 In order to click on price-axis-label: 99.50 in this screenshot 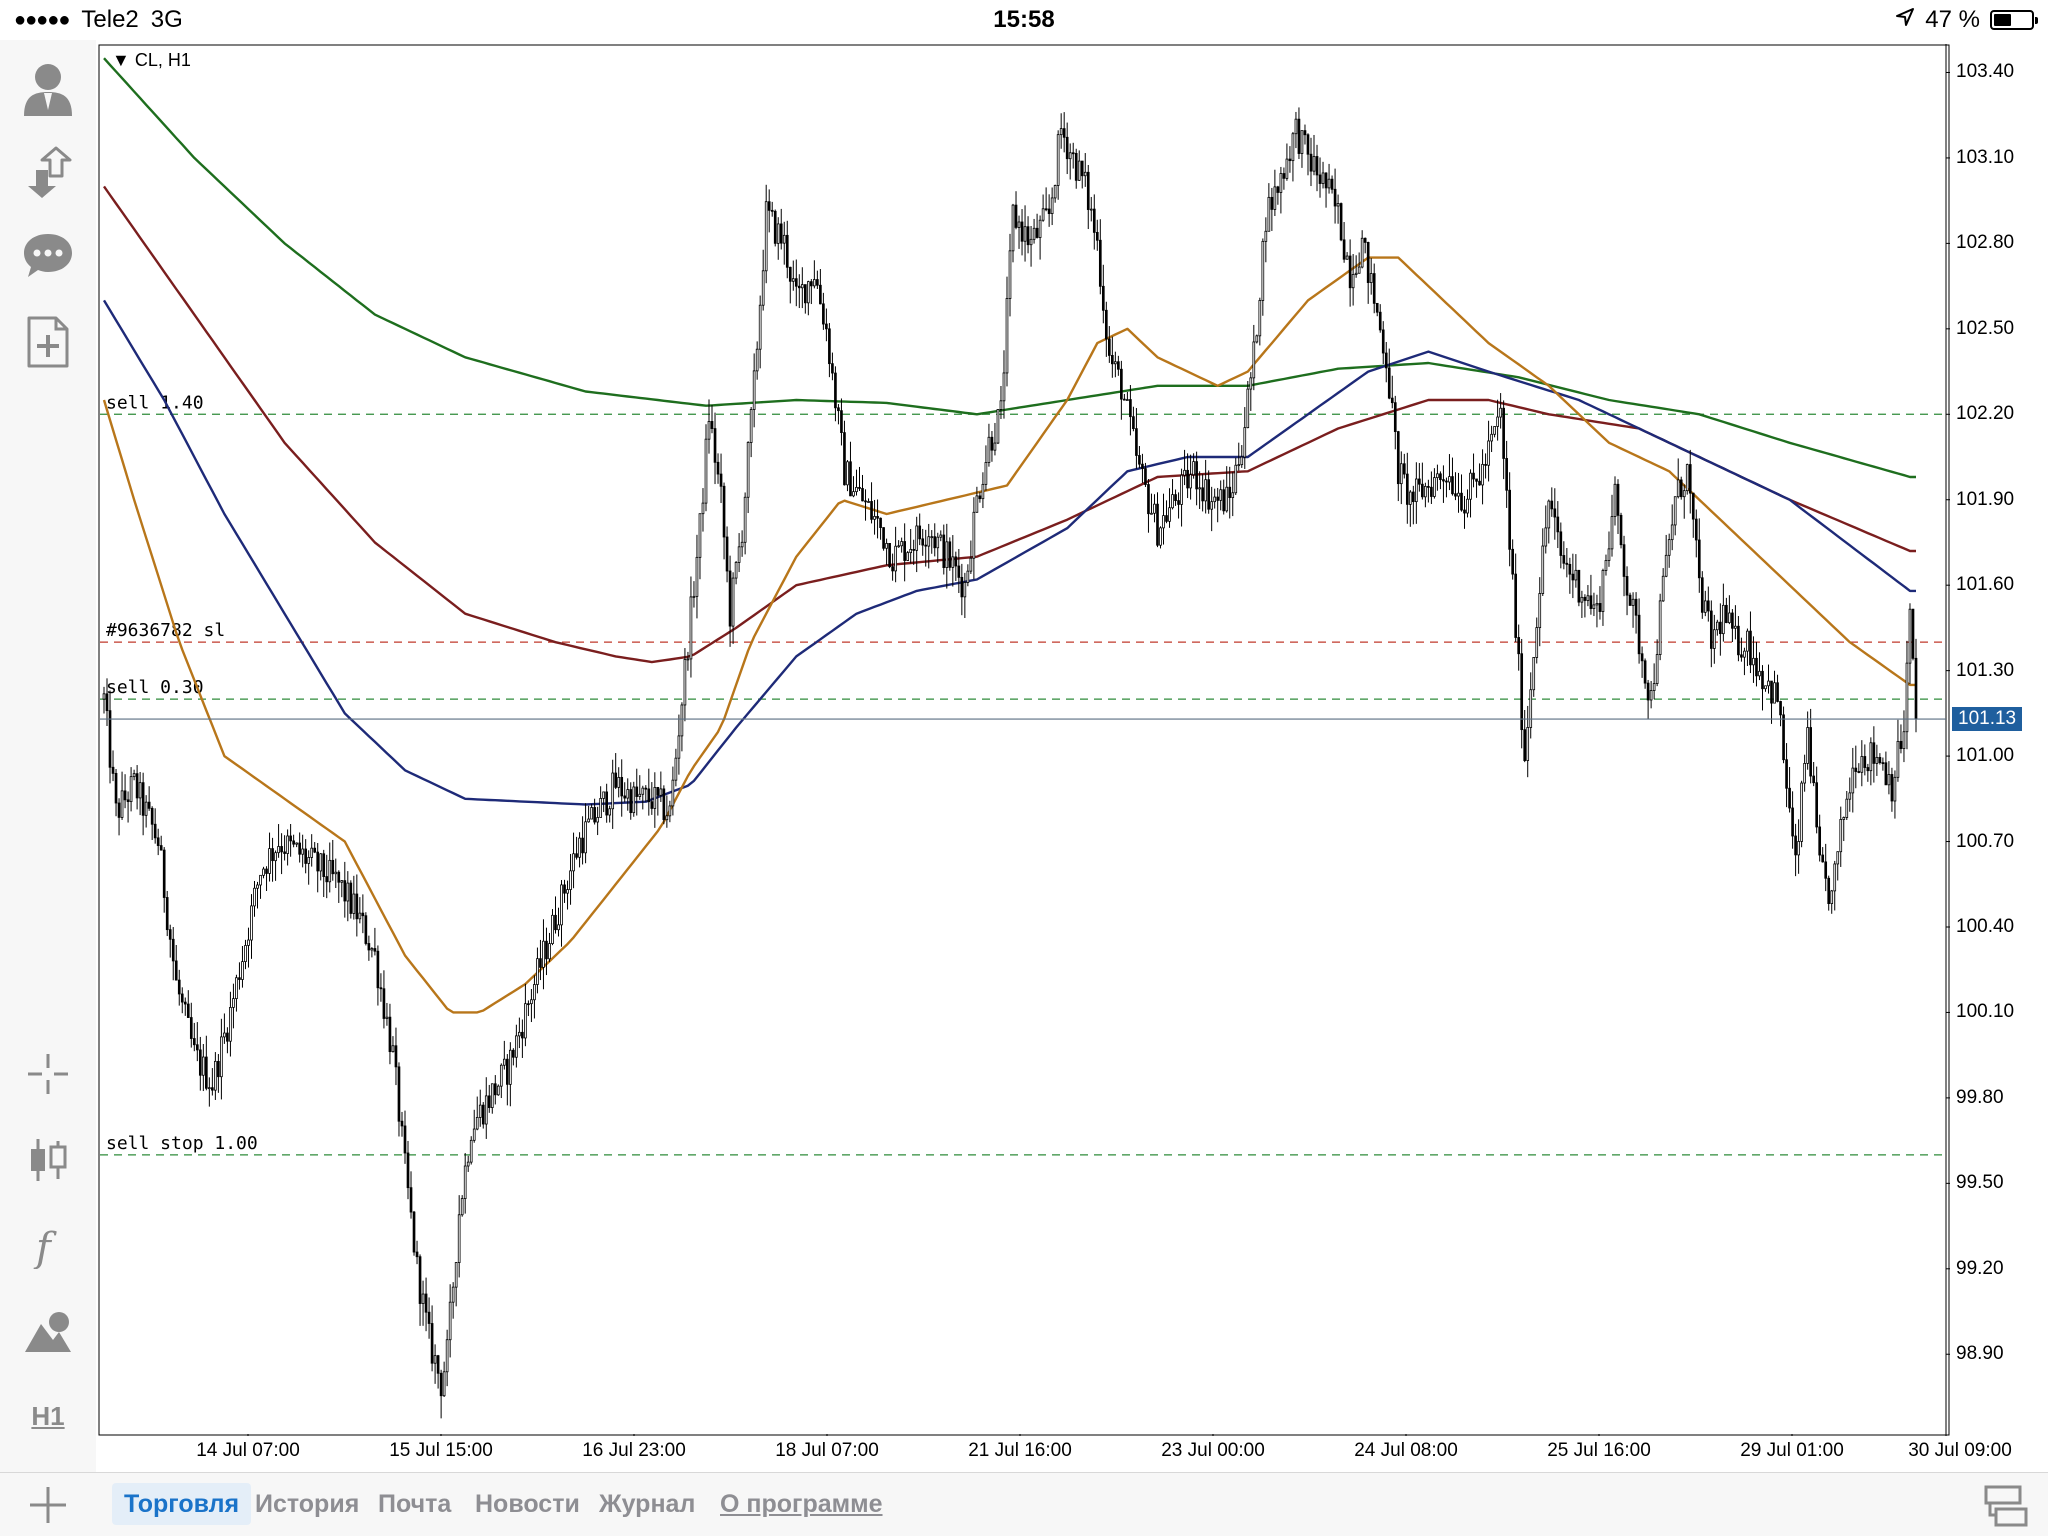, I will do `click(1980, 1183)`.